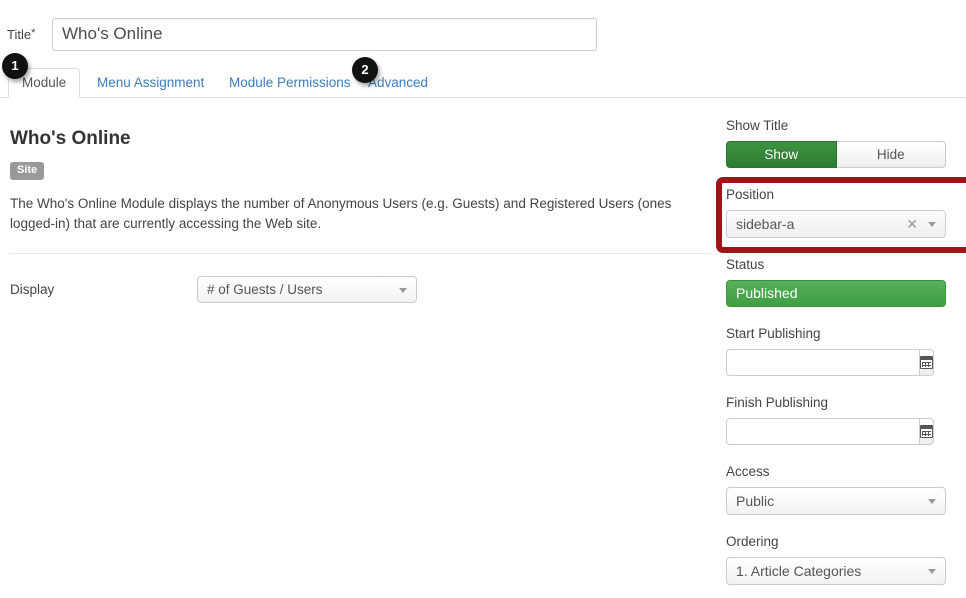 Image resolution: width=966 pixels, height=598 pixels. I want to click on display-label: Display, so click(32, 290).